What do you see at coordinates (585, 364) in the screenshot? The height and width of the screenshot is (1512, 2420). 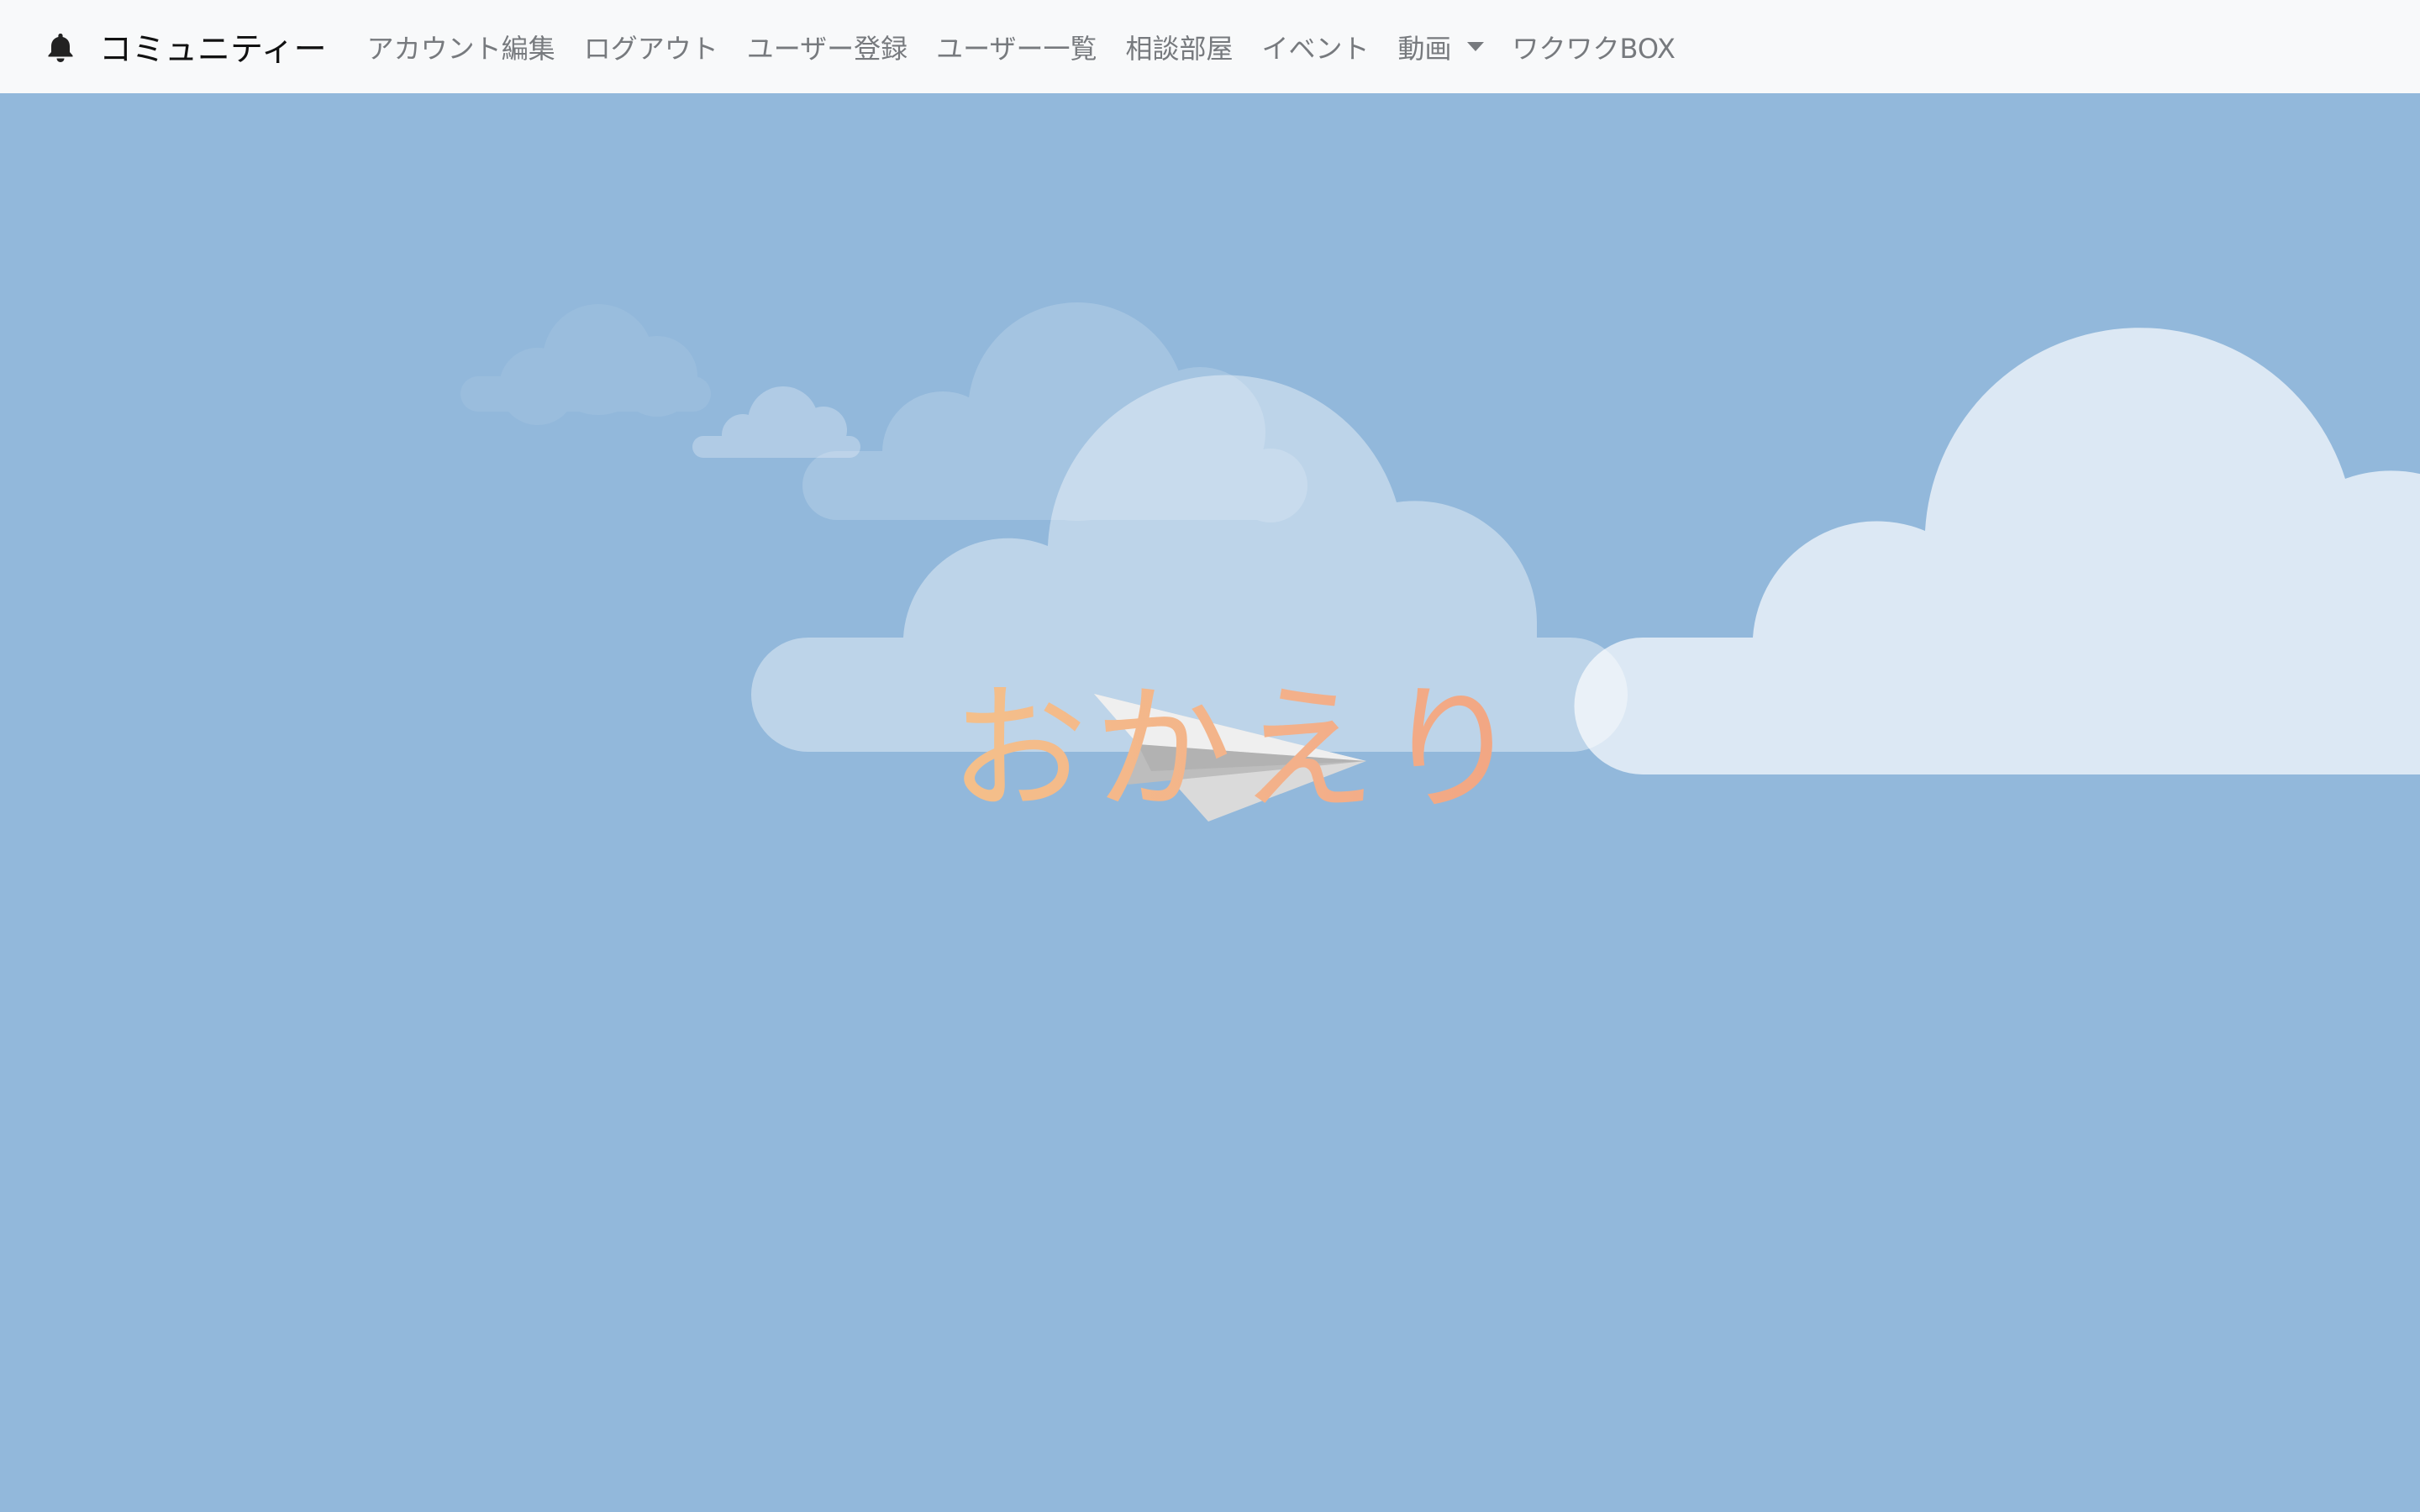 I see `cloud-far-left` at bounding box center [585, 364].